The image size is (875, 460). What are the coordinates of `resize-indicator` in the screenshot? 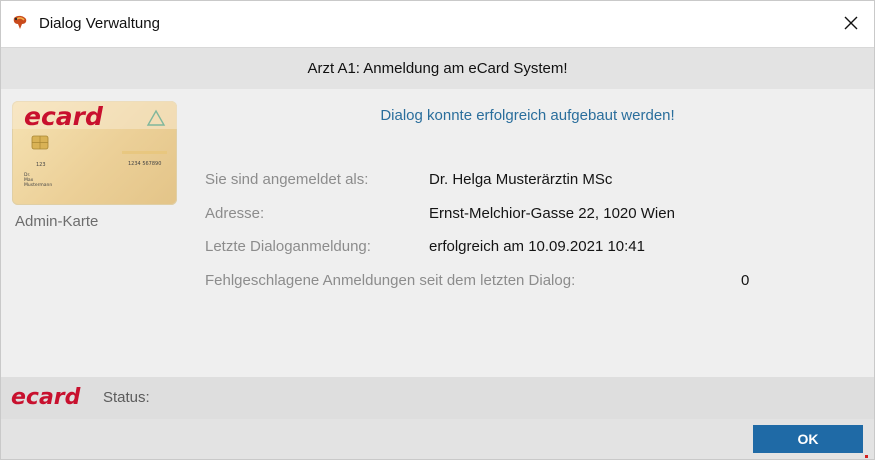 It's located at (866, 456).